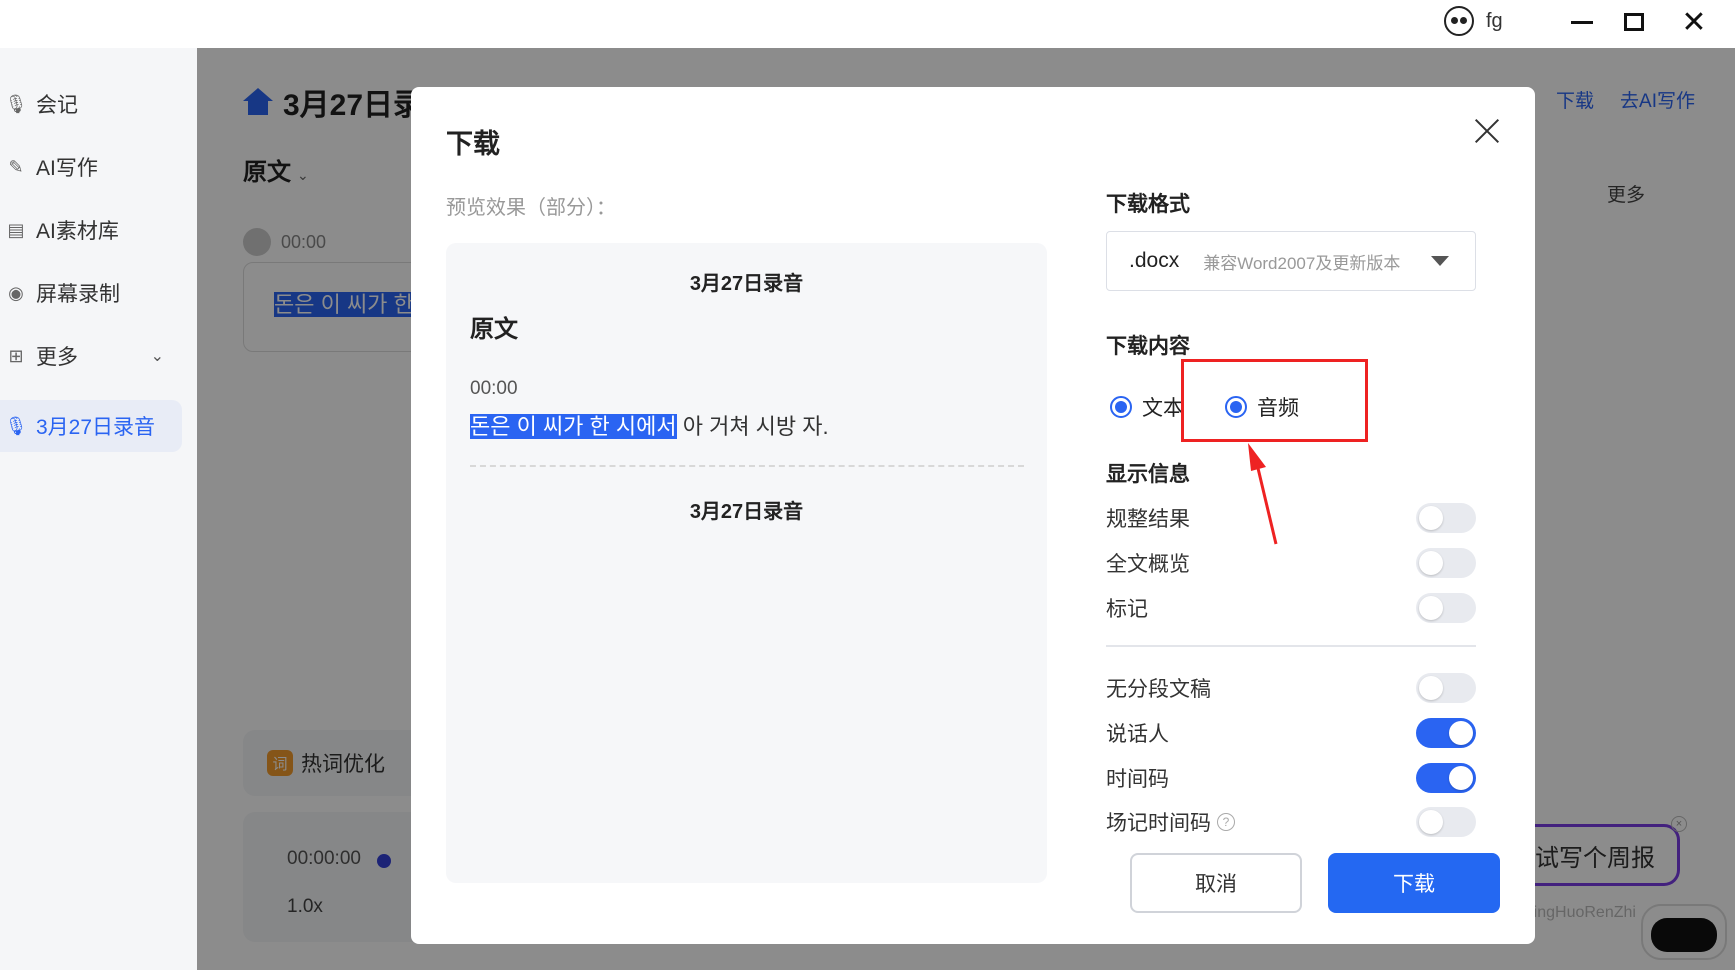 The width and height of the screenshot is (1735, 970). I want to click on minimize-button, so click(1582, 22).